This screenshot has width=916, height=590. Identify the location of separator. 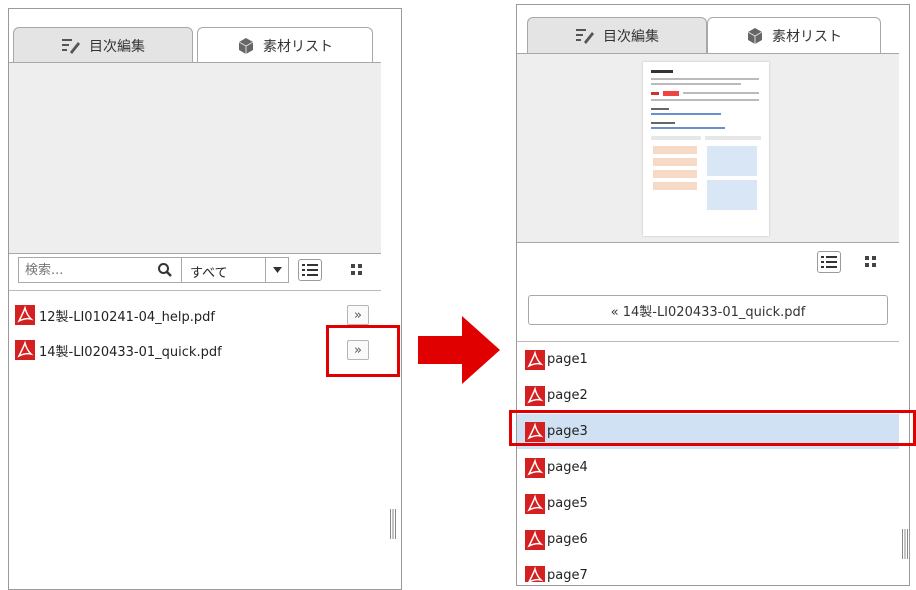
(195, 290).